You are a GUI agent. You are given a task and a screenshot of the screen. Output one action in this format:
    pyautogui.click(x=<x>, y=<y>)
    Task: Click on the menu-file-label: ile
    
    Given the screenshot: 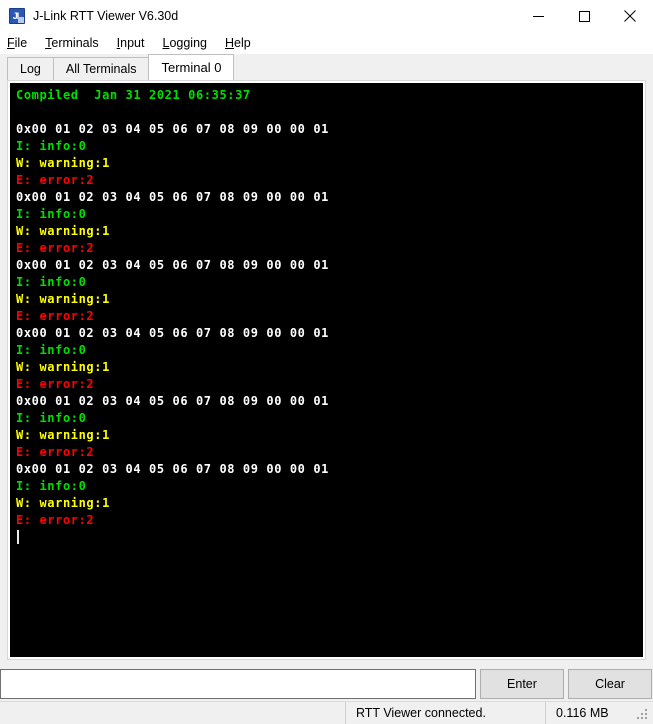 What is the action you would take?
    pyautogui.click(x=21, y=43)
    